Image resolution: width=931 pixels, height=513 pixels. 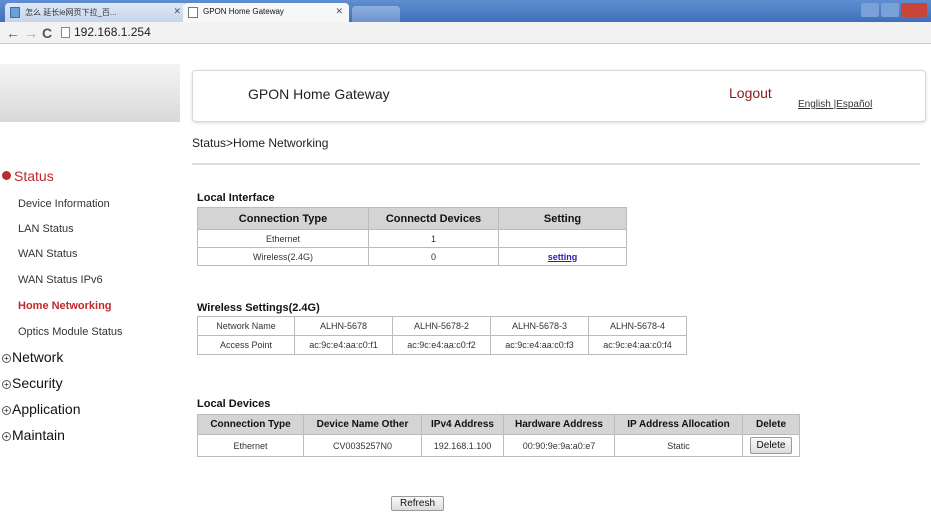 What do you see at coordinates (246, 345) in the screenshot?
I see `row-label: Access Point` at bounding box center [246, 345].